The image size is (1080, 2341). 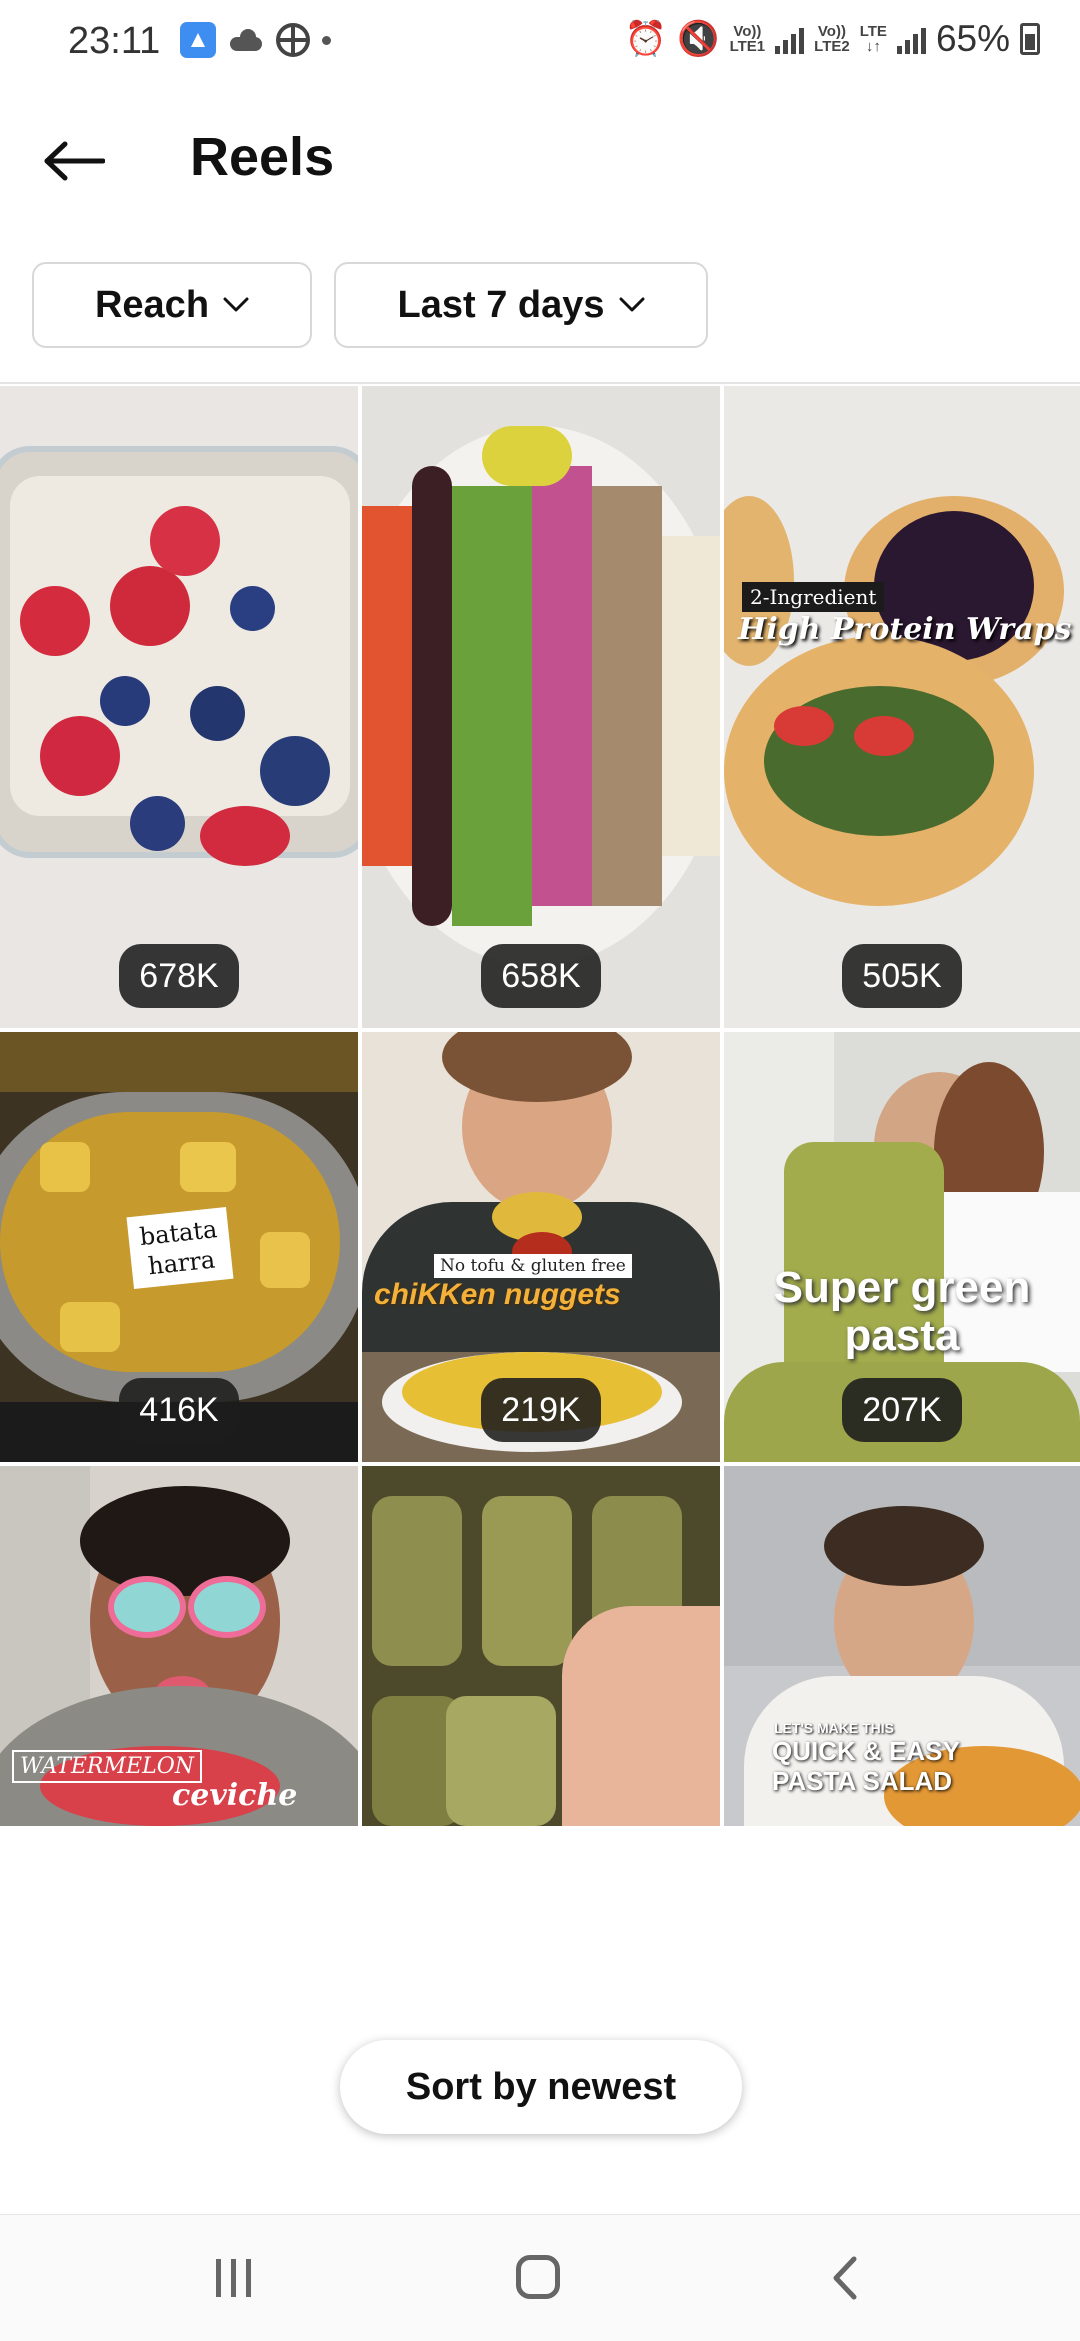 I want to click on reel-tile: LET'S MAKE THIS QUICK & EASY PASTA SALAD, so click(x=902, y=1646).